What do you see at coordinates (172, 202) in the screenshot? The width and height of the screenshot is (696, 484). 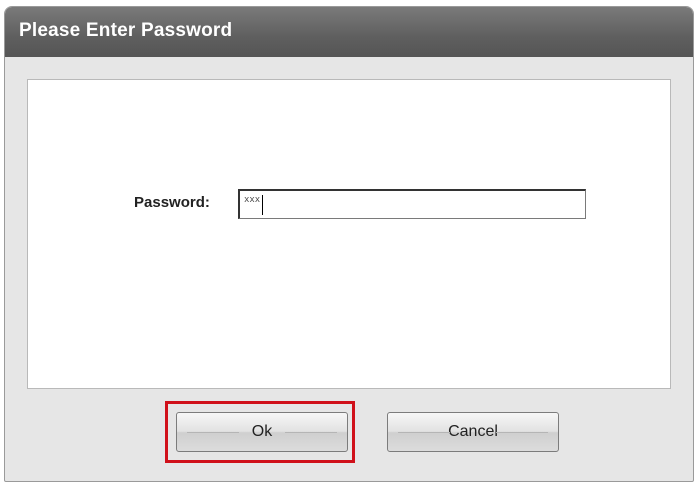 I see `password-label: Password:` at bounding box center [172, 202].